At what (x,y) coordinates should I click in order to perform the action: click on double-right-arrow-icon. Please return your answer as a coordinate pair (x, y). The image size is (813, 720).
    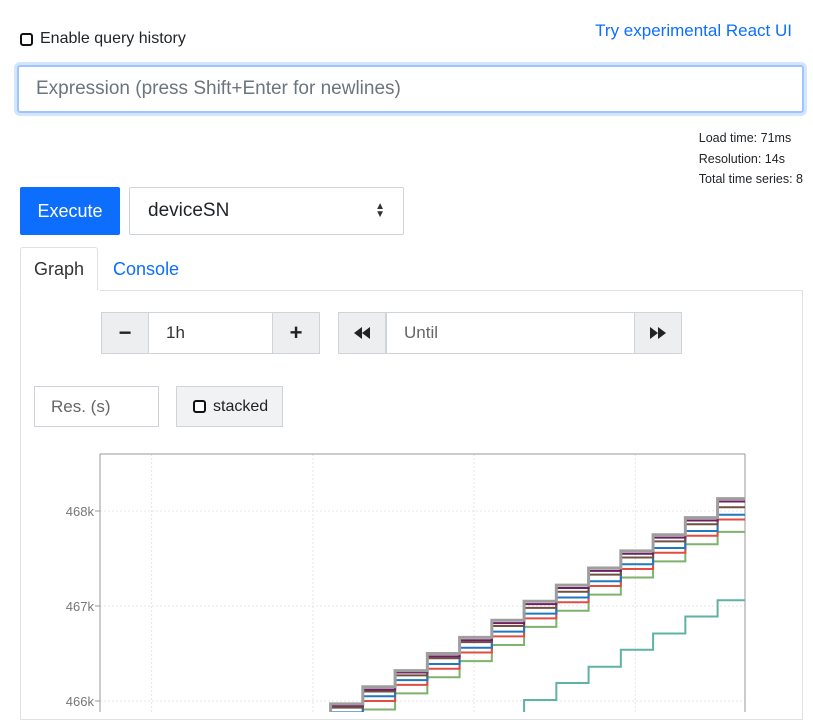
    Looking at the image, I should click on (658, 333).